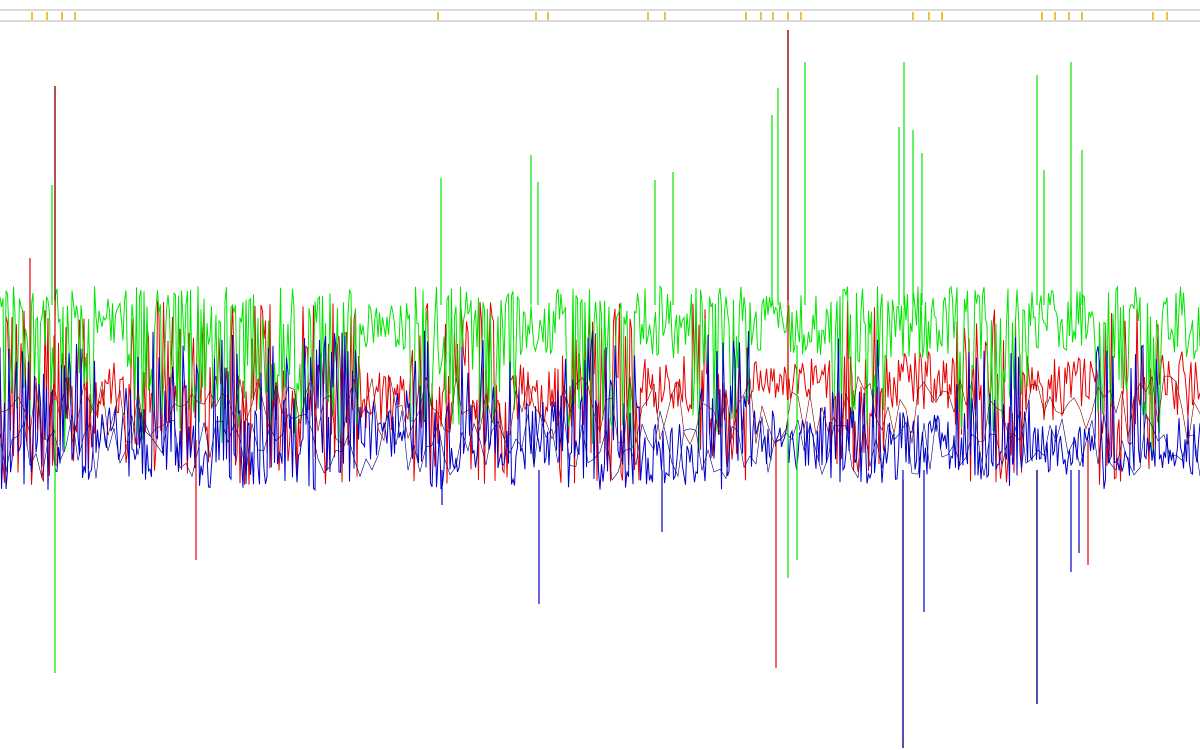 Image resolution: width=1200 pixels, height=750 pixels. I want to click on position-ruler, so click(600, 15).